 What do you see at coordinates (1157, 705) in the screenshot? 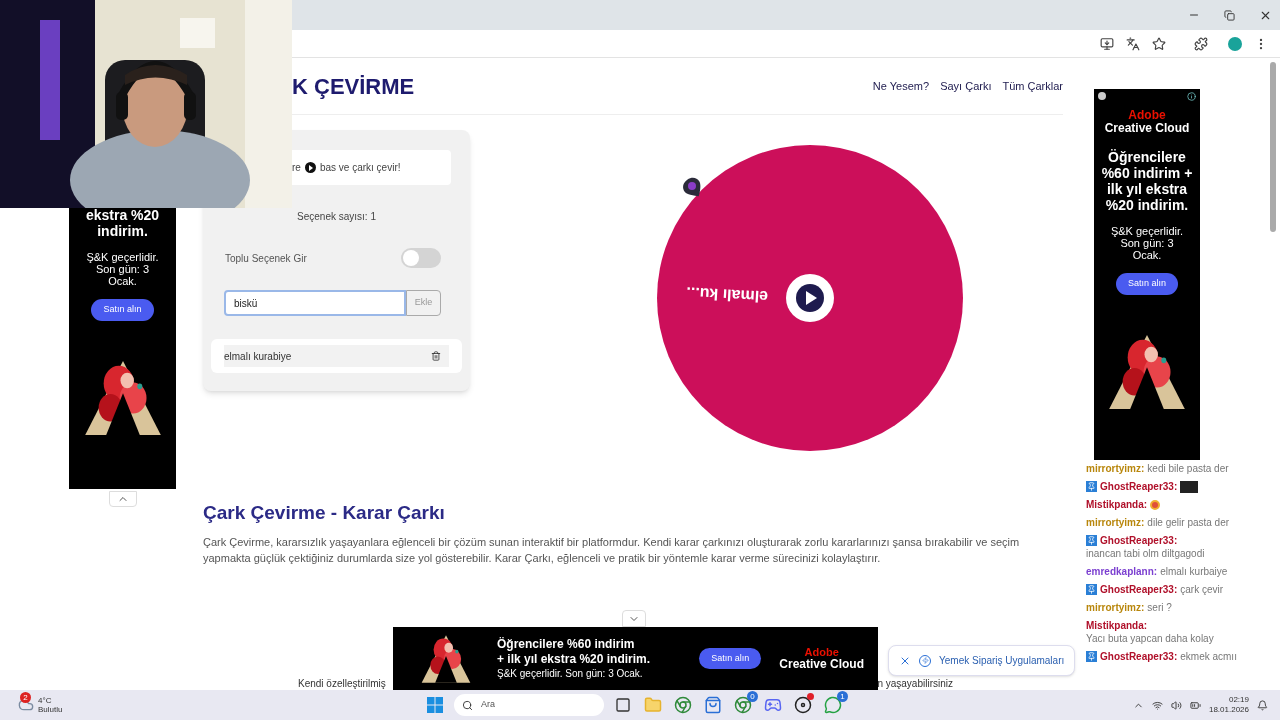
I see `wifi-icon` at bounding box center [1157, 705].